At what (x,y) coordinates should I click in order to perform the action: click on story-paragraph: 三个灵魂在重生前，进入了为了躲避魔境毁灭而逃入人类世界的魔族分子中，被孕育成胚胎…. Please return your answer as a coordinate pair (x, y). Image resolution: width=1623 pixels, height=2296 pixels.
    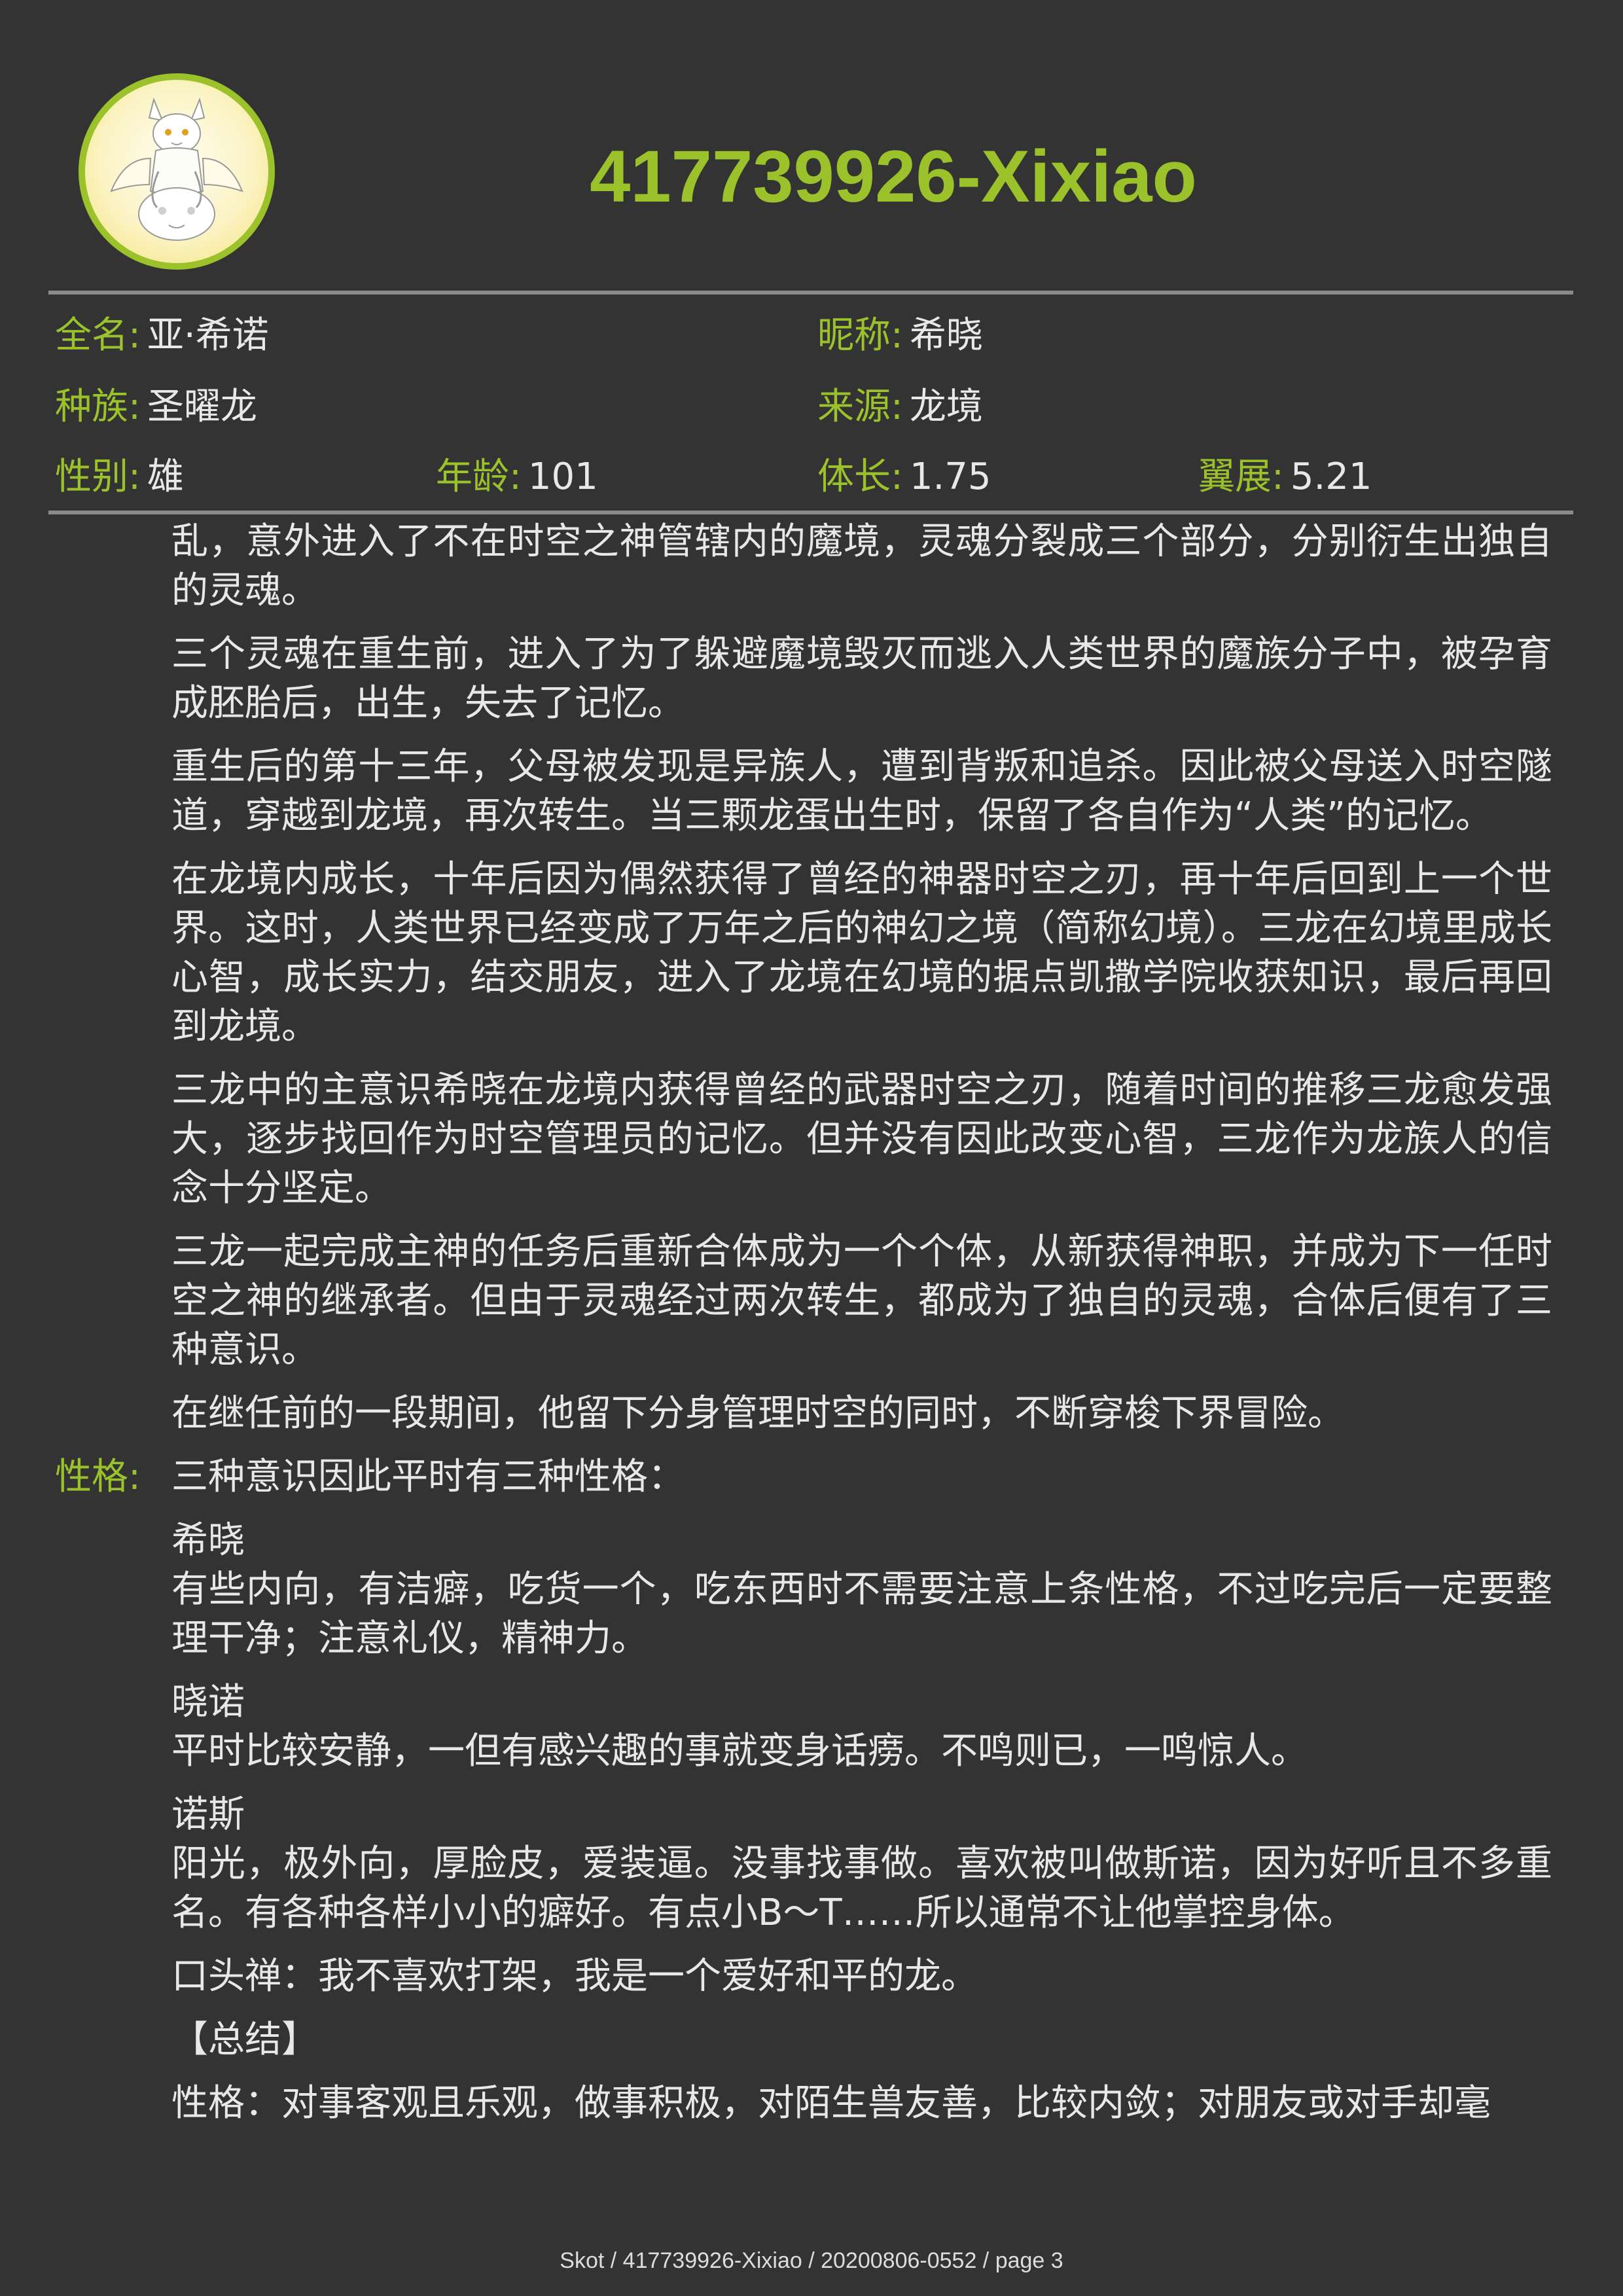
    Looking at the image, I should click on (861, 679).